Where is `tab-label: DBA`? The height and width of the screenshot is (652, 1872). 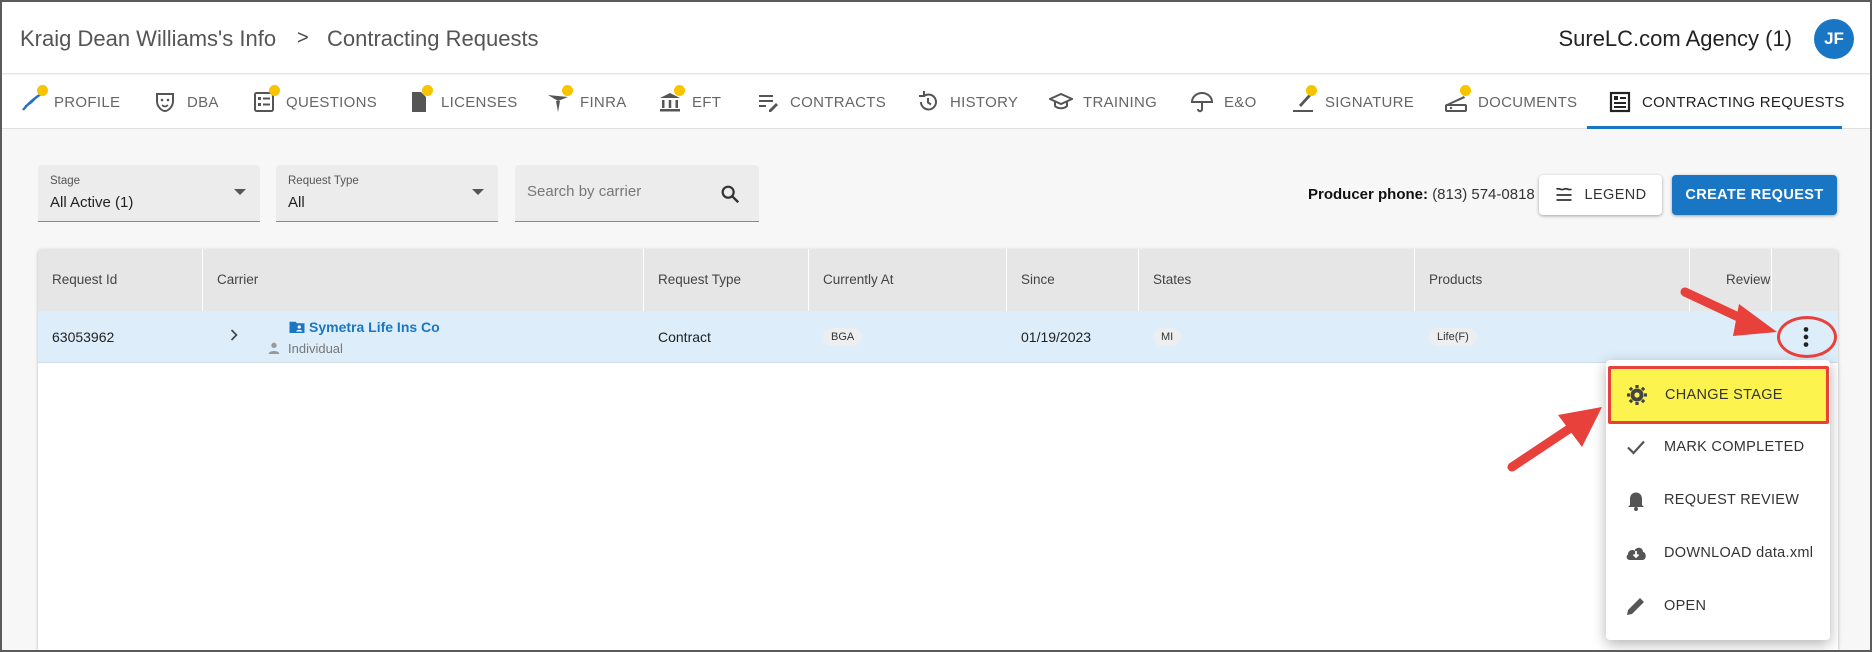 tab-label: DBA is located at coordinates (203, 102).